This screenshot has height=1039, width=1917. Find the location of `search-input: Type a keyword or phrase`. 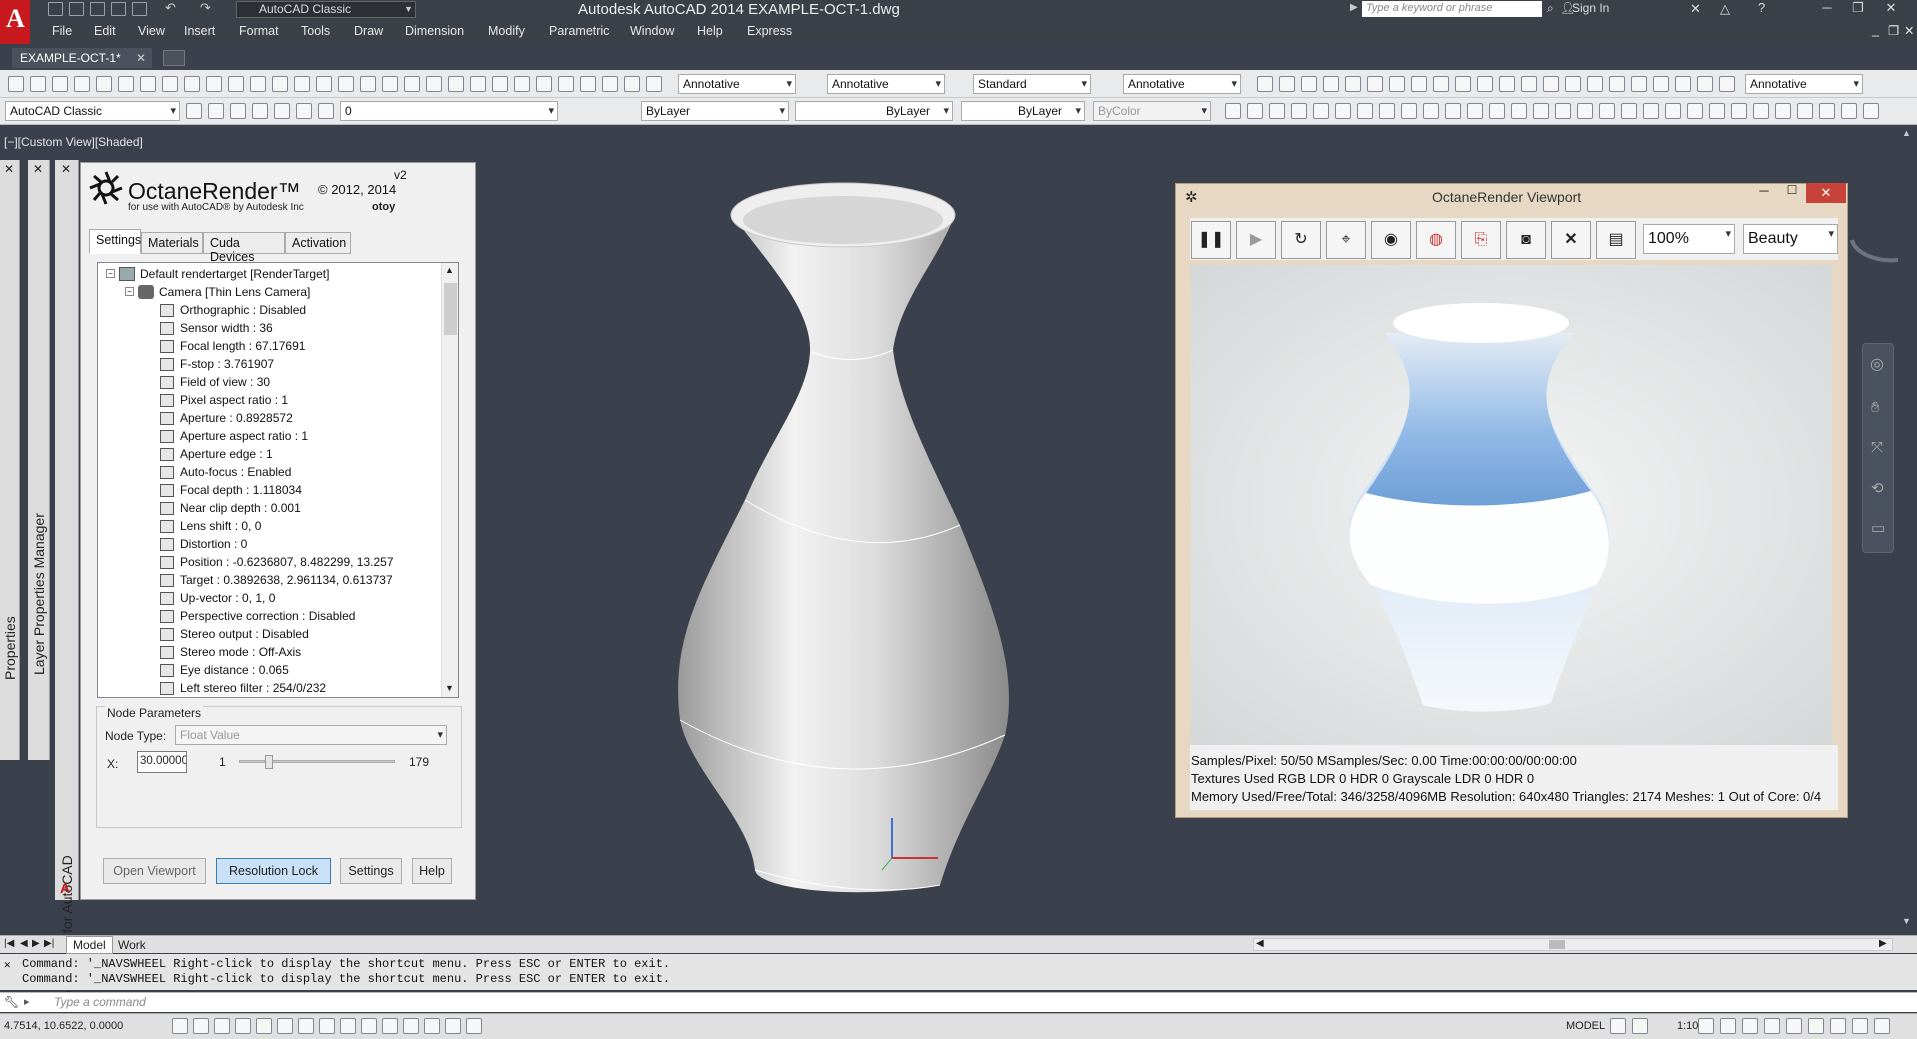

search-input: Type a keyword or phrase is located at coordinates (1452, 9).